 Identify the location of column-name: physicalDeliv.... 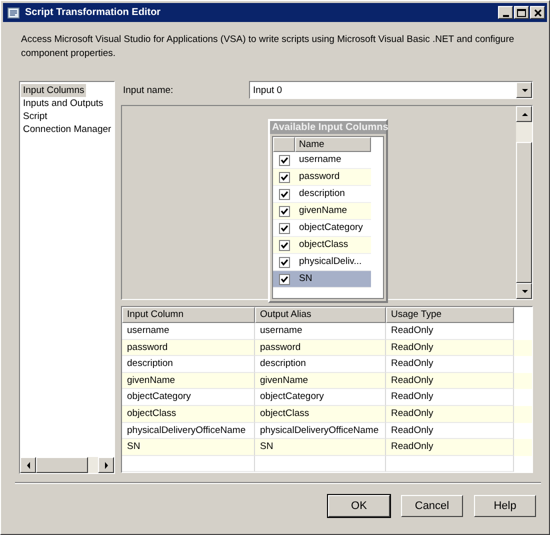
(330, 262).